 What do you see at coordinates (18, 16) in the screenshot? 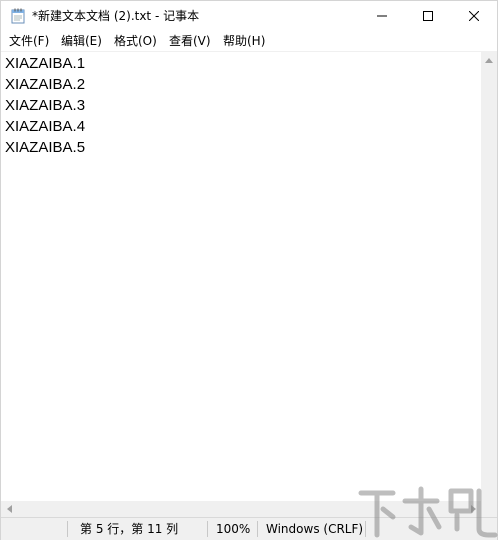
I see `notepad-icon` at bounding box center [18, 16].